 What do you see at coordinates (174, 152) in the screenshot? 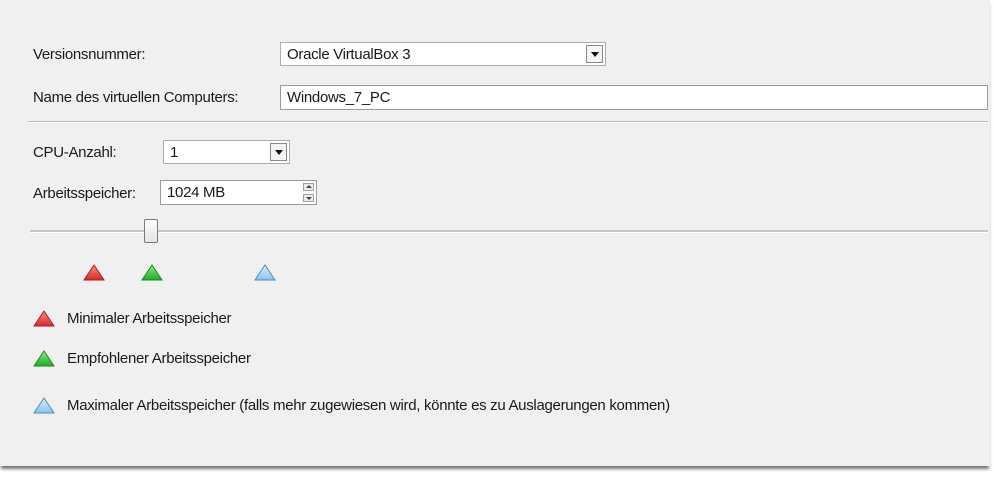
I see `cpu-count-value: 1` at bounding box center [174, 152].